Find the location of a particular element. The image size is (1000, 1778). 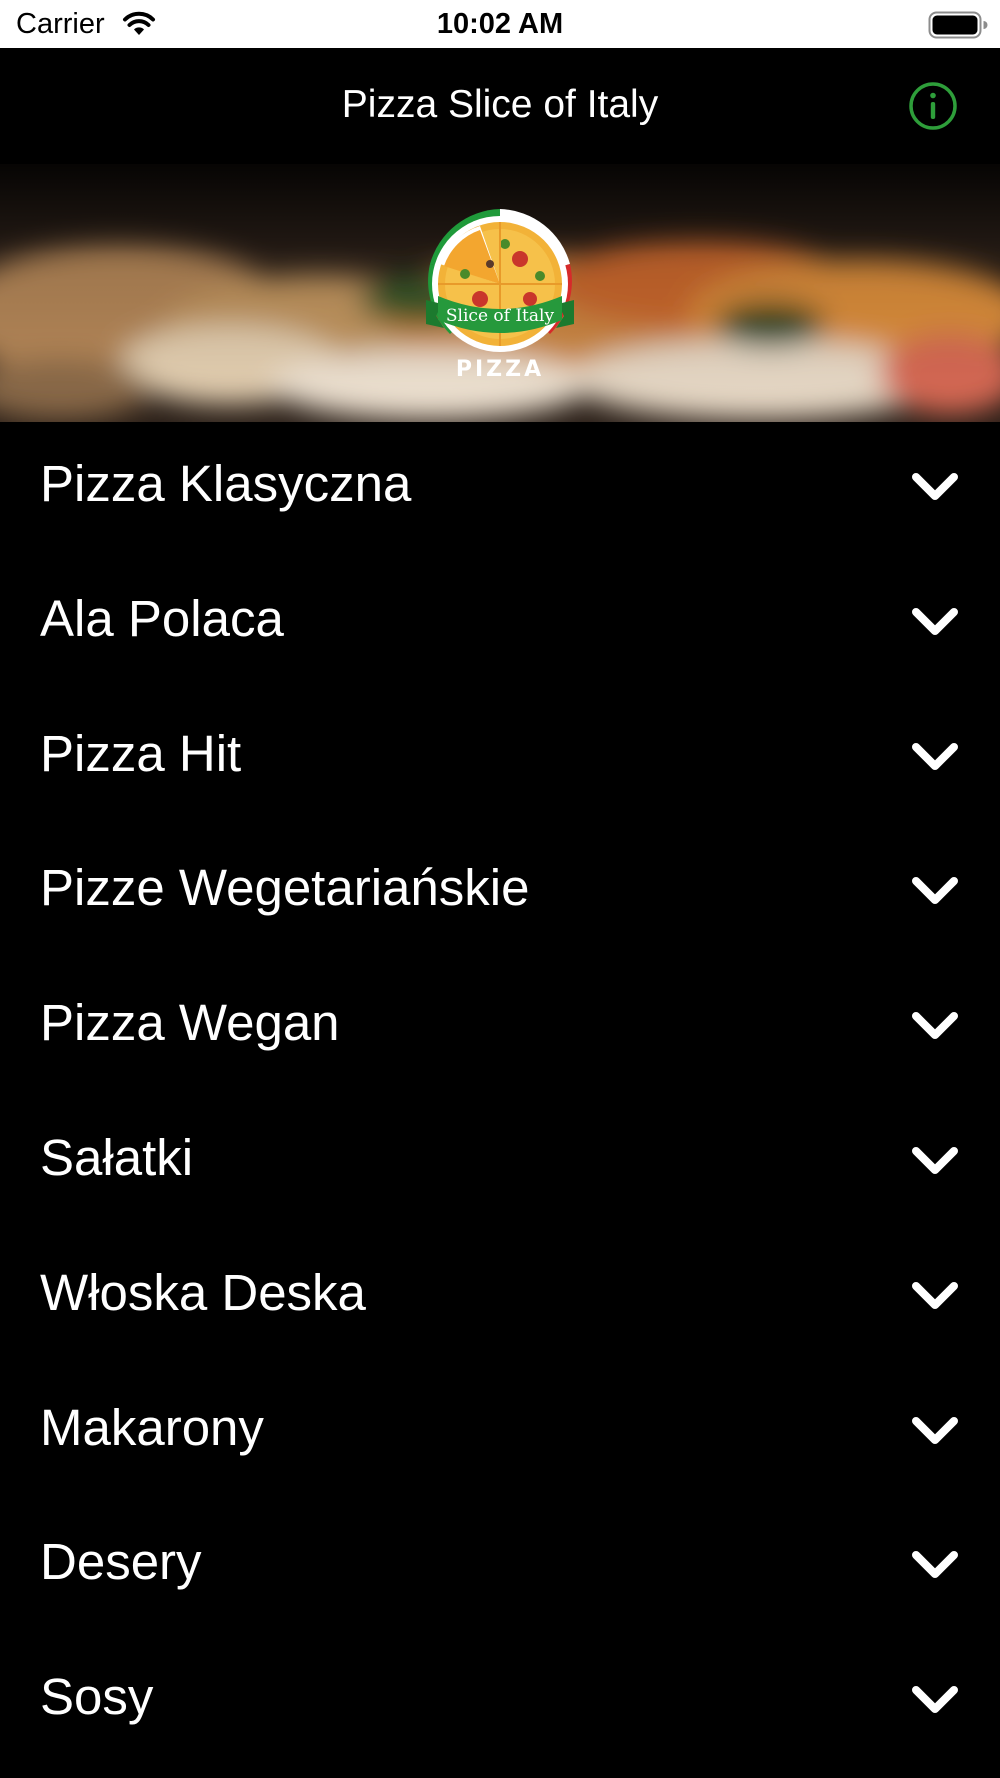

menu-category-label: Desery is located at coordinates (121, 1562).